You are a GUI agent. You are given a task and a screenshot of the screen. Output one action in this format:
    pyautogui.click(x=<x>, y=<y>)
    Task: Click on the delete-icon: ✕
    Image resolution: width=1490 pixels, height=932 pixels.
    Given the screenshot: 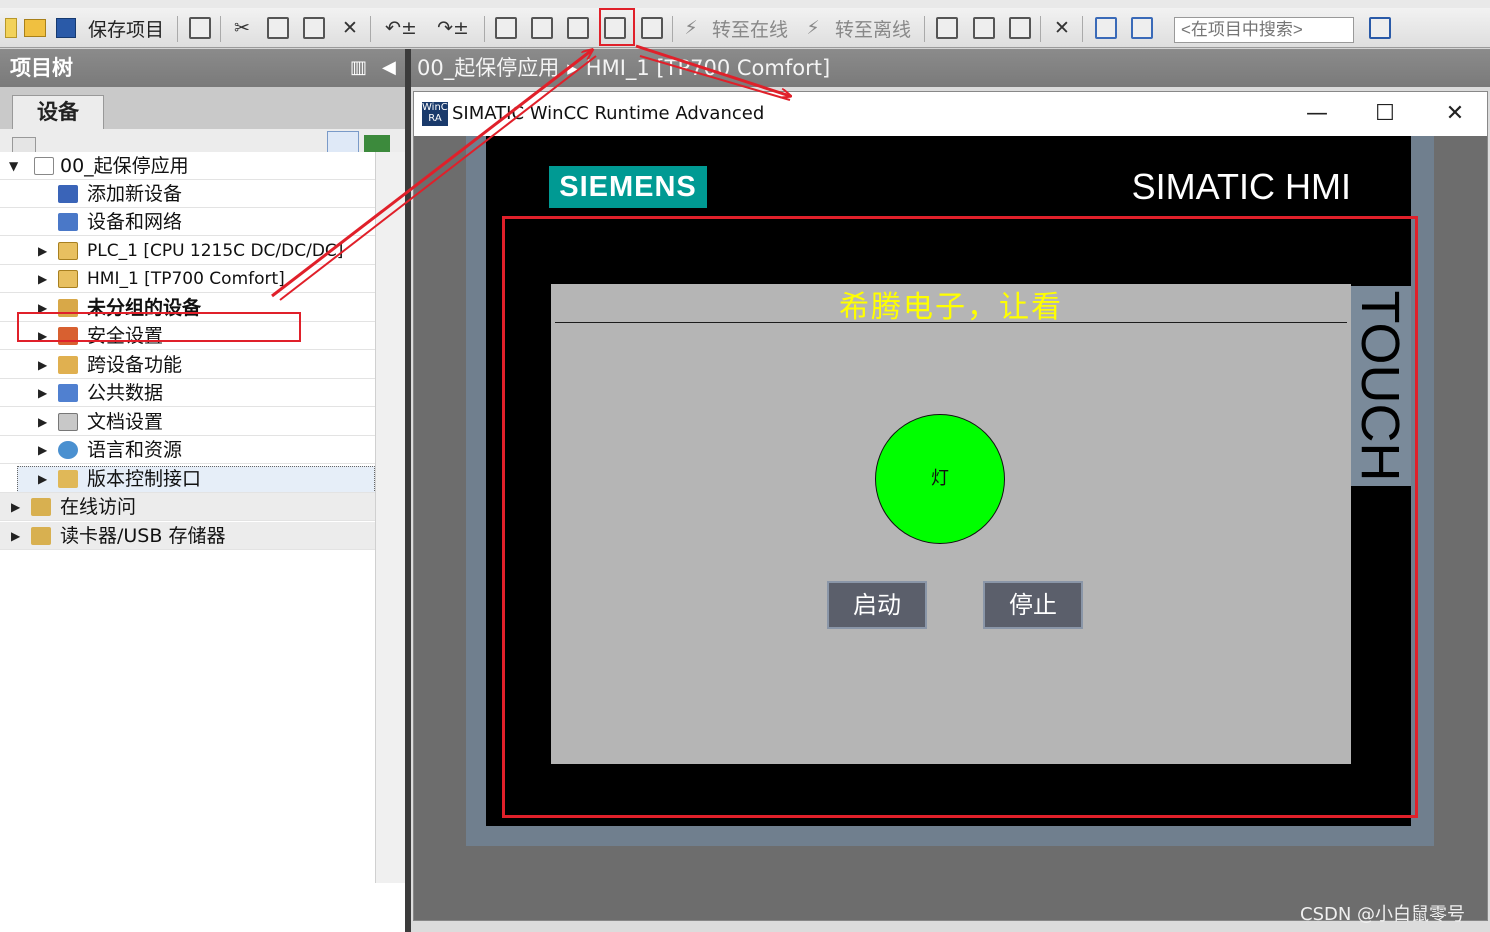 What is the action you would take?
    pyautogui.click(x=350, y=28)
    